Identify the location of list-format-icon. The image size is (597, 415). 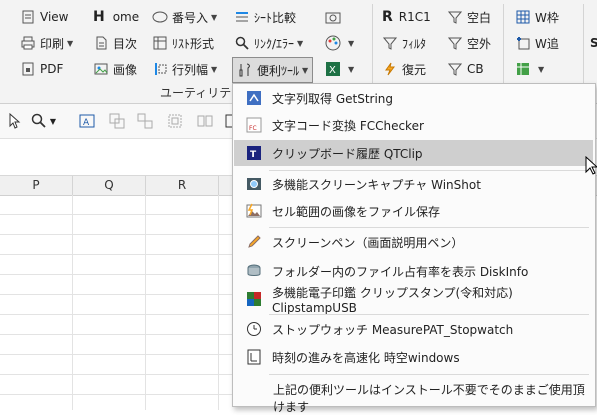
(160, 43).